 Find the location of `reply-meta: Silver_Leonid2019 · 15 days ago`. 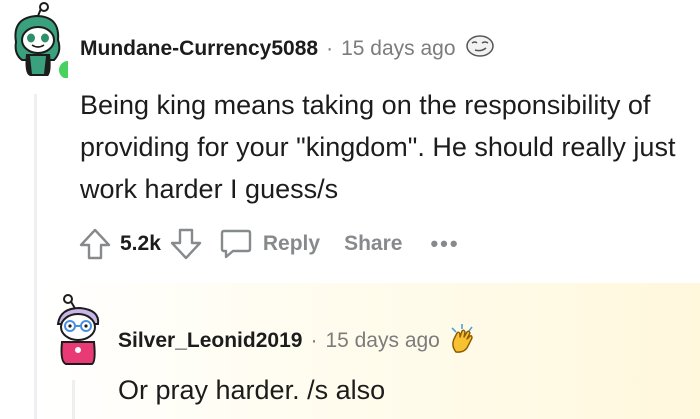

reply-meta: Silver_Leonid2019 · 15 days ago is located at coordinates (298, 340).